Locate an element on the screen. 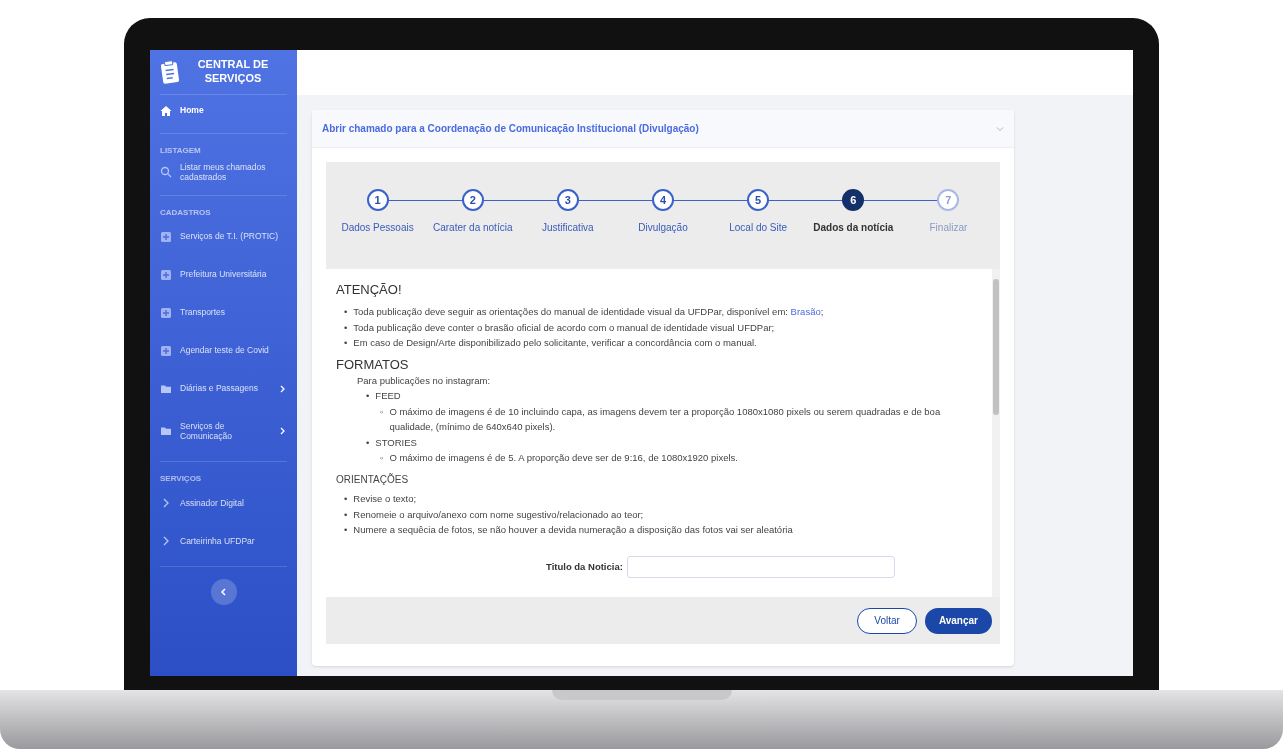 The height and width of the screenshot is (749, 1283). list-text: FEED is located at coordinates (388, 396).